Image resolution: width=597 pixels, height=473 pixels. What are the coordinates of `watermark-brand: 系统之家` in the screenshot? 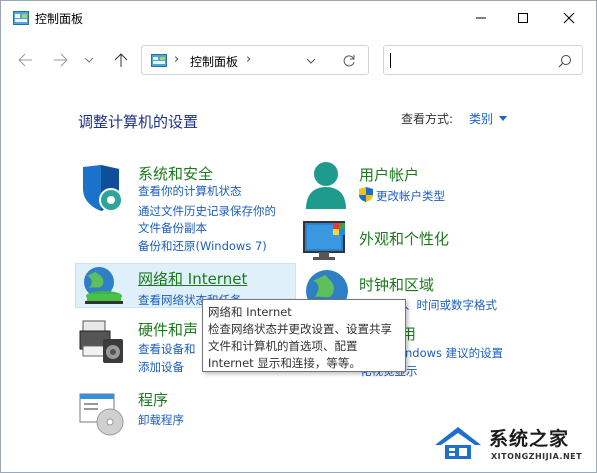 It's located at (529, 439).